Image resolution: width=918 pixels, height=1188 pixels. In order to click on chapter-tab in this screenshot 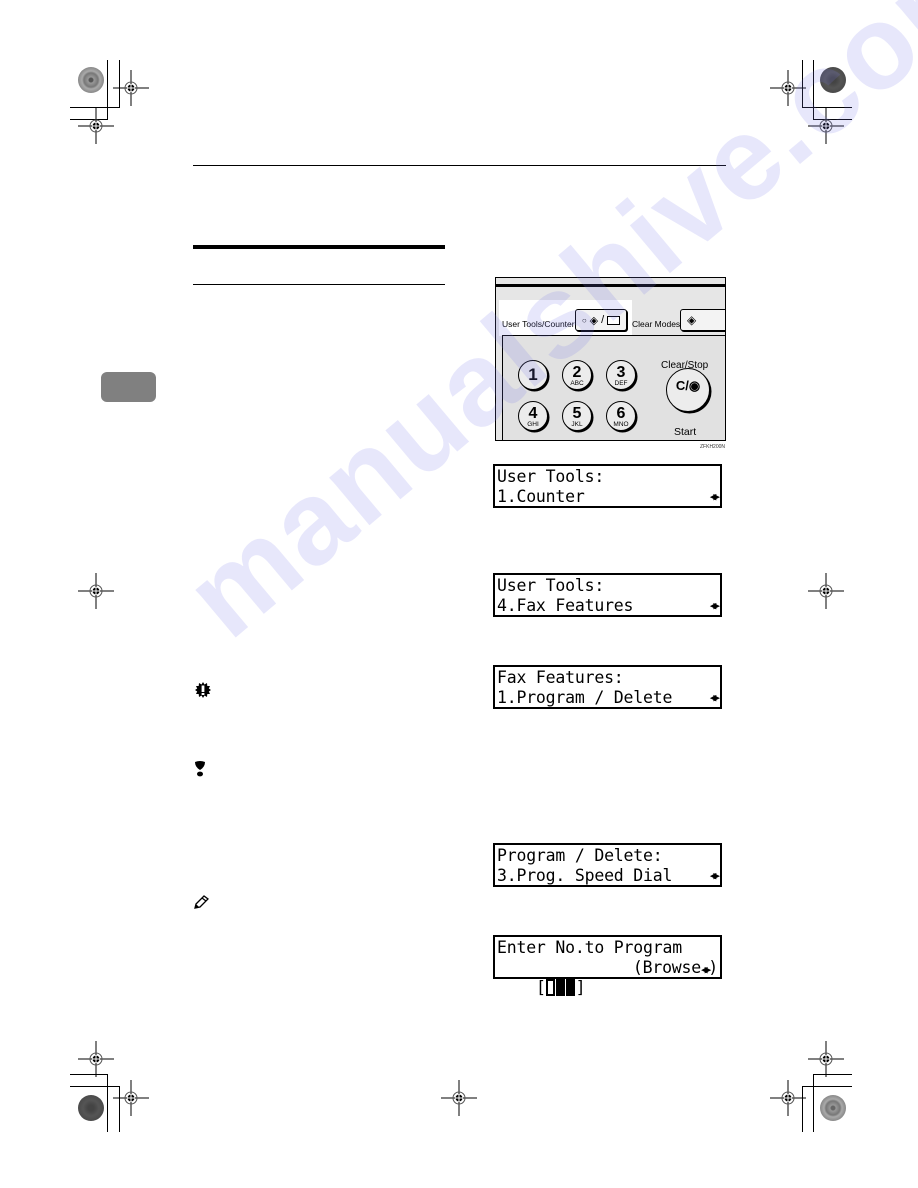, I will do `click(128, 387)`.